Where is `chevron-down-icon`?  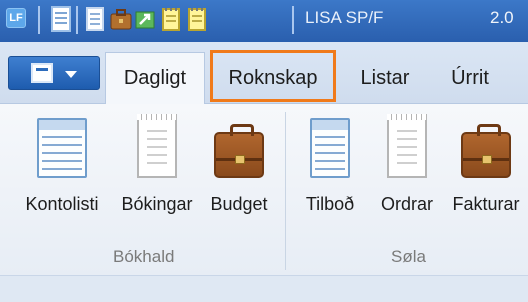 chevron-down-icon is located at coordinates (71, 74).